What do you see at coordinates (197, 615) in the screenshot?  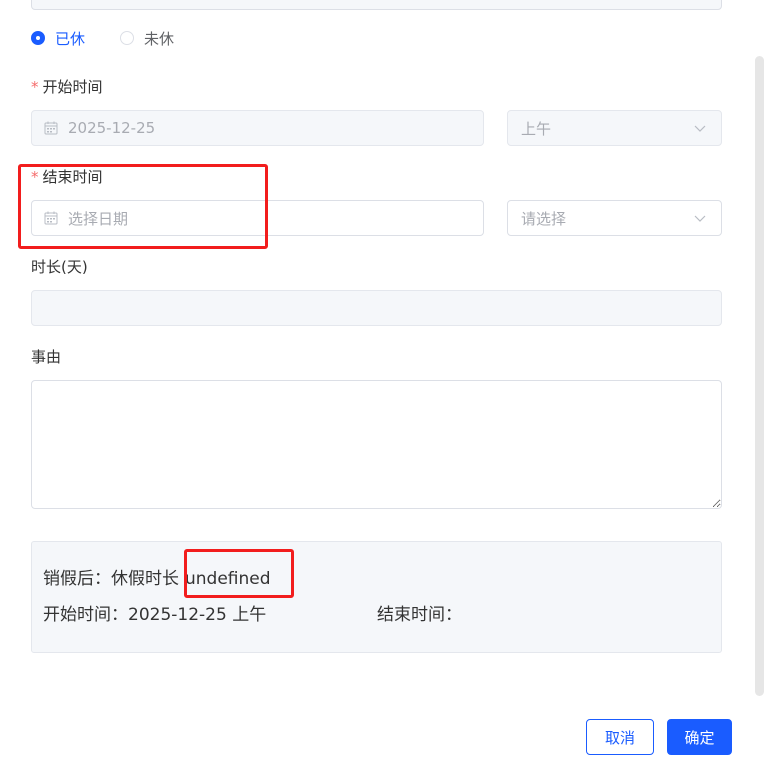 I see `summary-start-value: 2025-12-25 上午` at bounding box center [197, 615].